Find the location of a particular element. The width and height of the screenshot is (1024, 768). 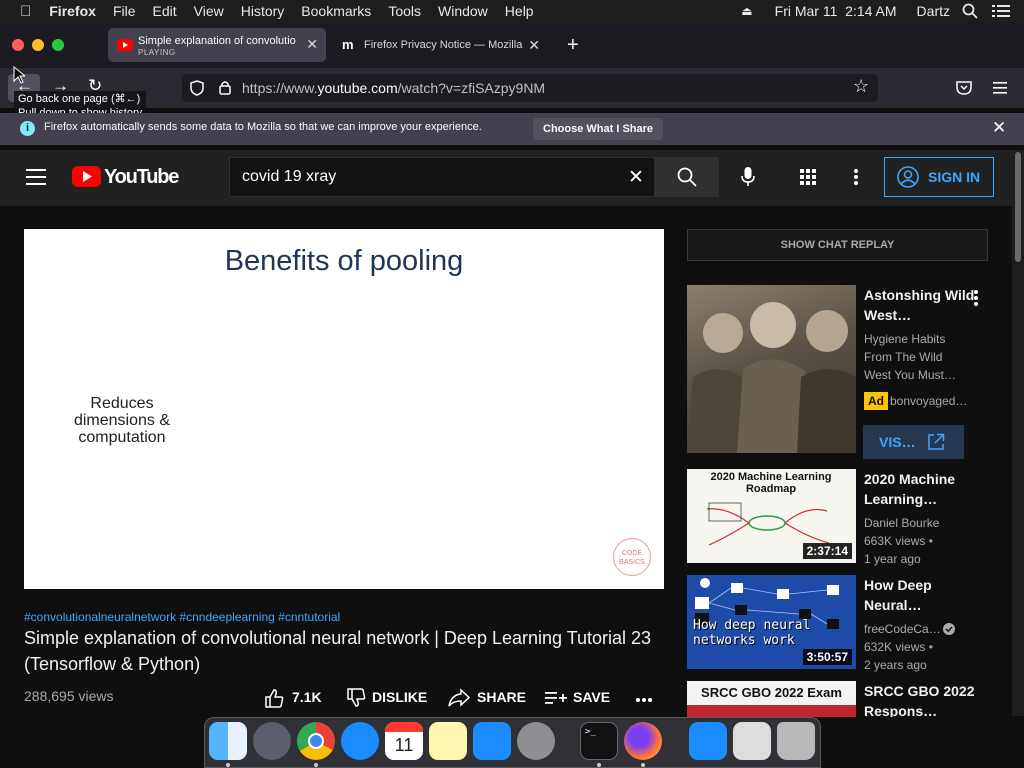

video-duration: 2:37:14 is located at coordinates (827, 551).